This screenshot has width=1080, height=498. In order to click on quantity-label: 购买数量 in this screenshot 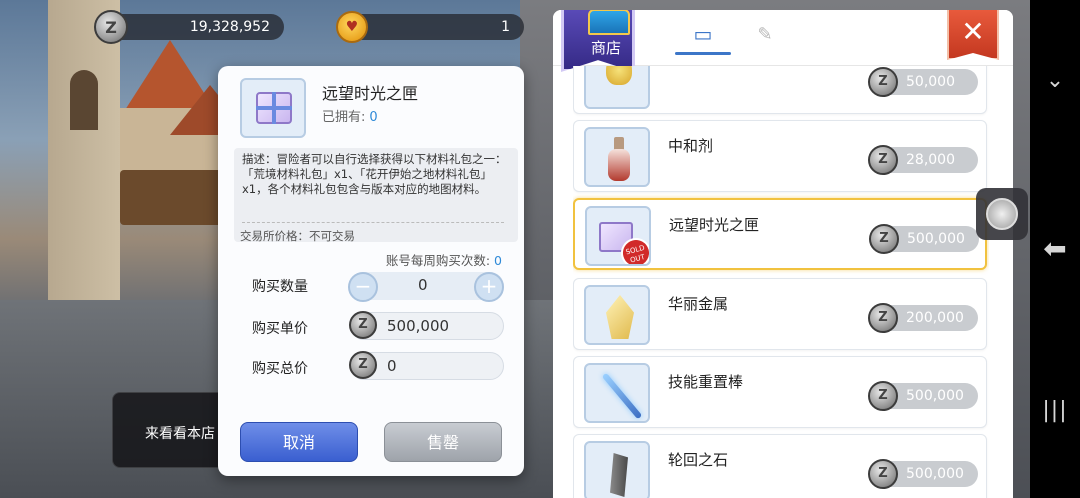, I will do `click(280, 287)`.